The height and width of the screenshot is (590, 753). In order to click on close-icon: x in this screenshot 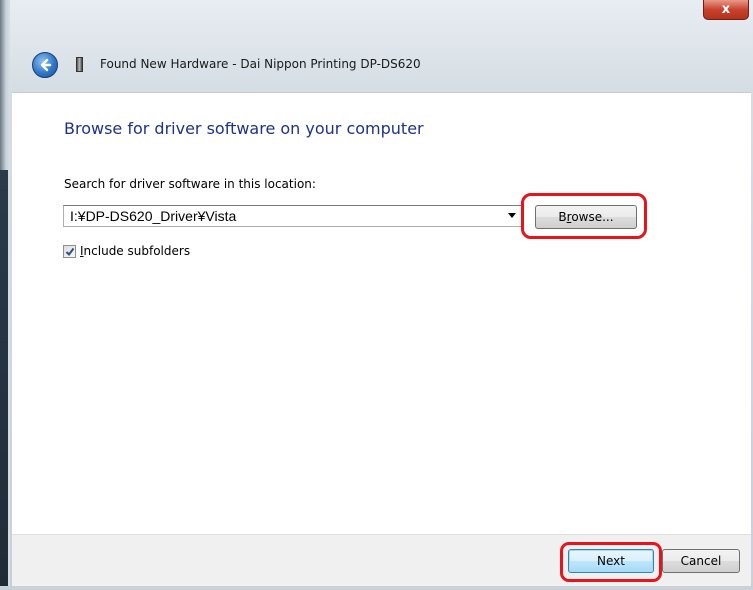, I will do `click(726, 9)`.